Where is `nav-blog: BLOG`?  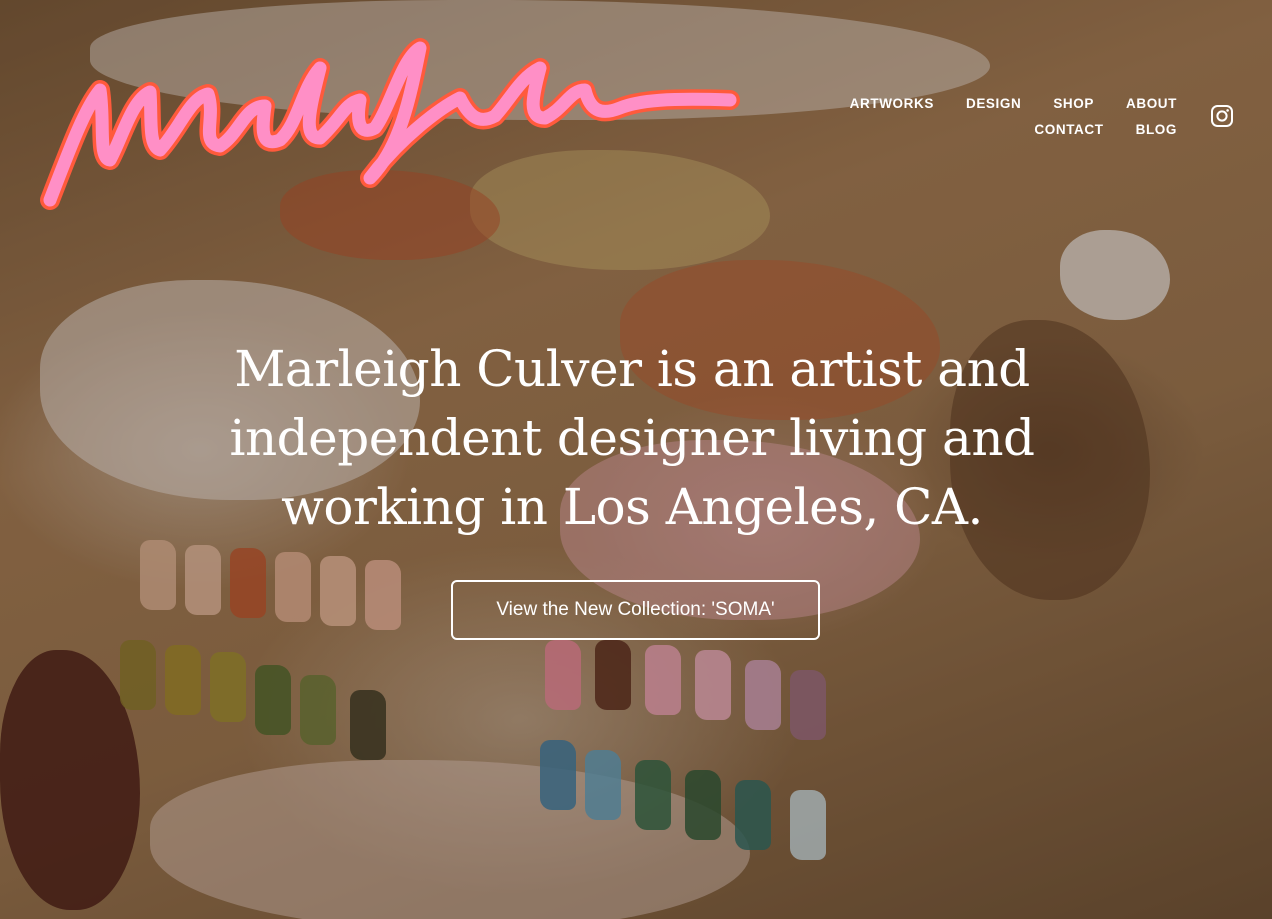
nav-blog: BLOG is located at coordinates (1156, 130).